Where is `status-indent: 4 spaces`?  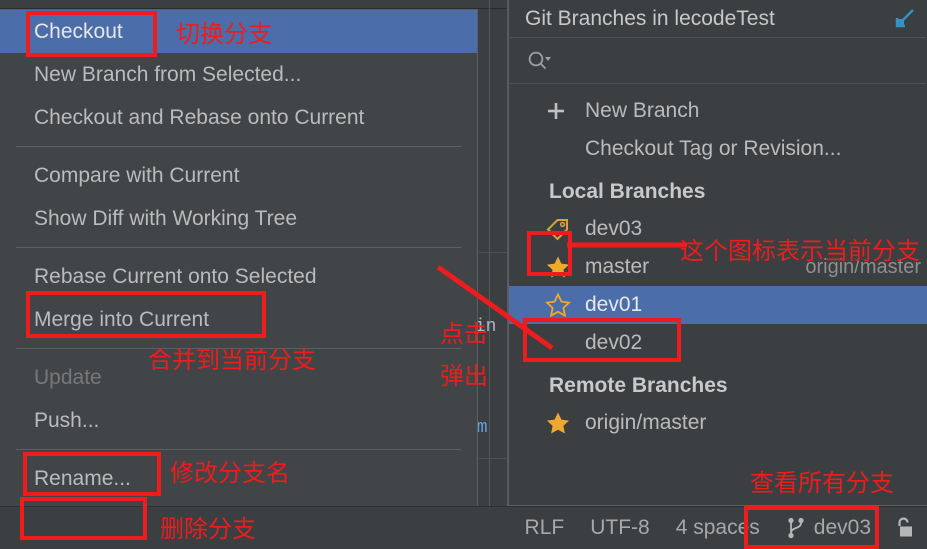
status-indent: 4 spaces is located at coordinates (718, 528).